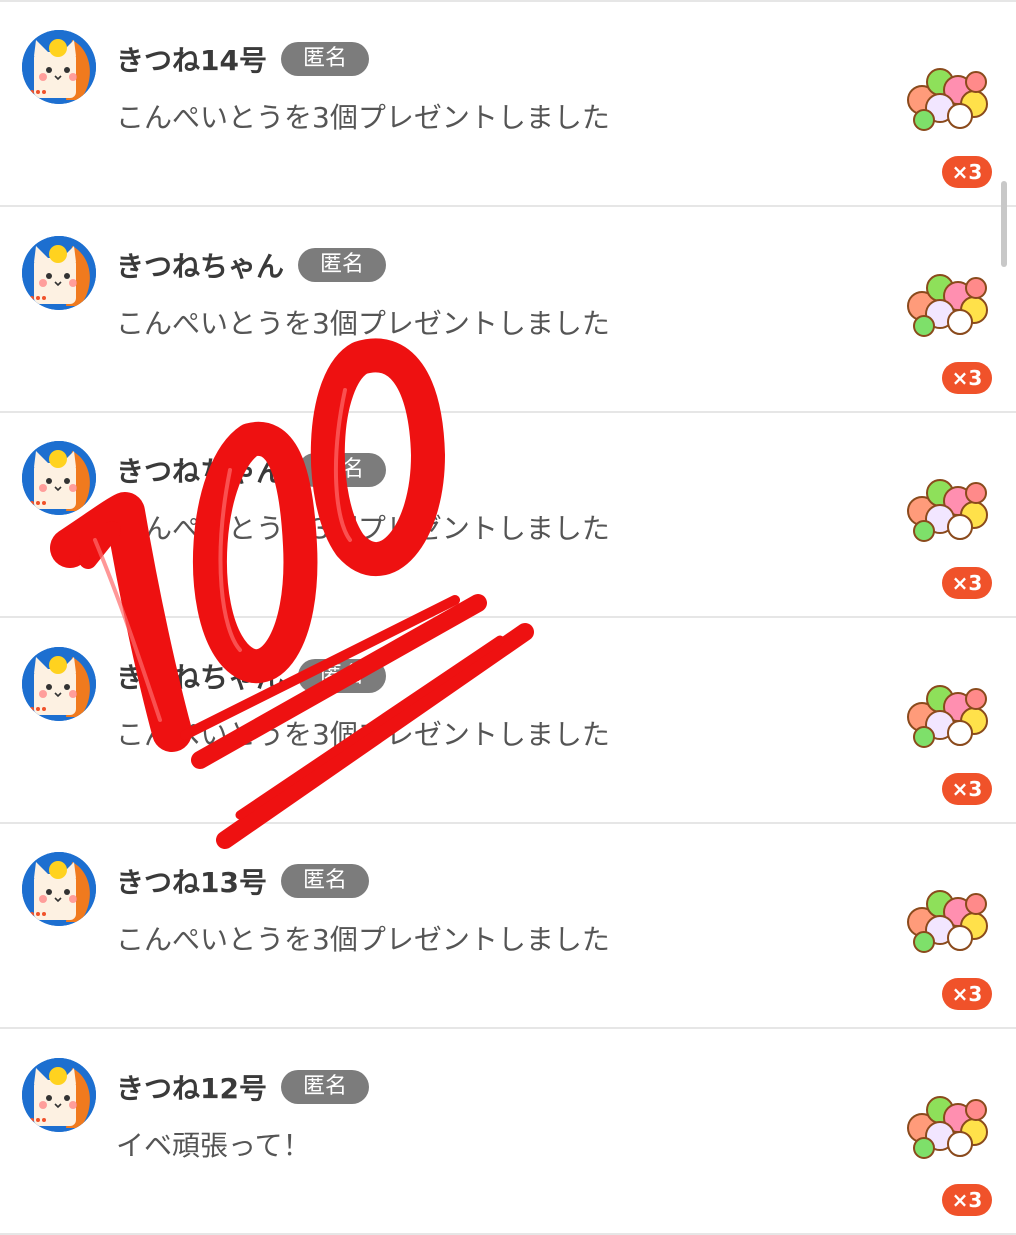 The height and width of the screenshot is (1235, 1016). I want to click on user-name: きつね13号 匿名, so click(242, 883).